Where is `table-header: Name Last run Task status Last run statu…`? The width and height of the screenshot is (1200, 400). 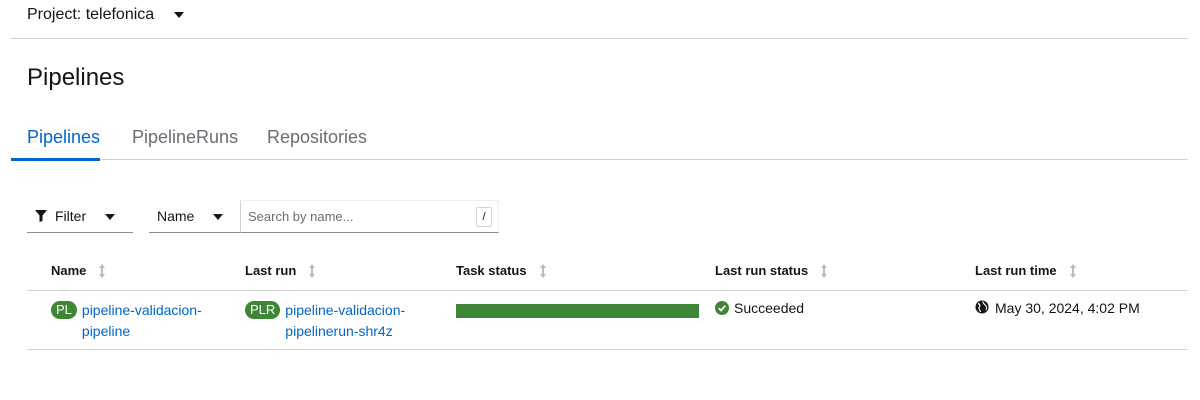
table-header: Name Last run Task status Last run statu… is located at coordinates (607, 271).